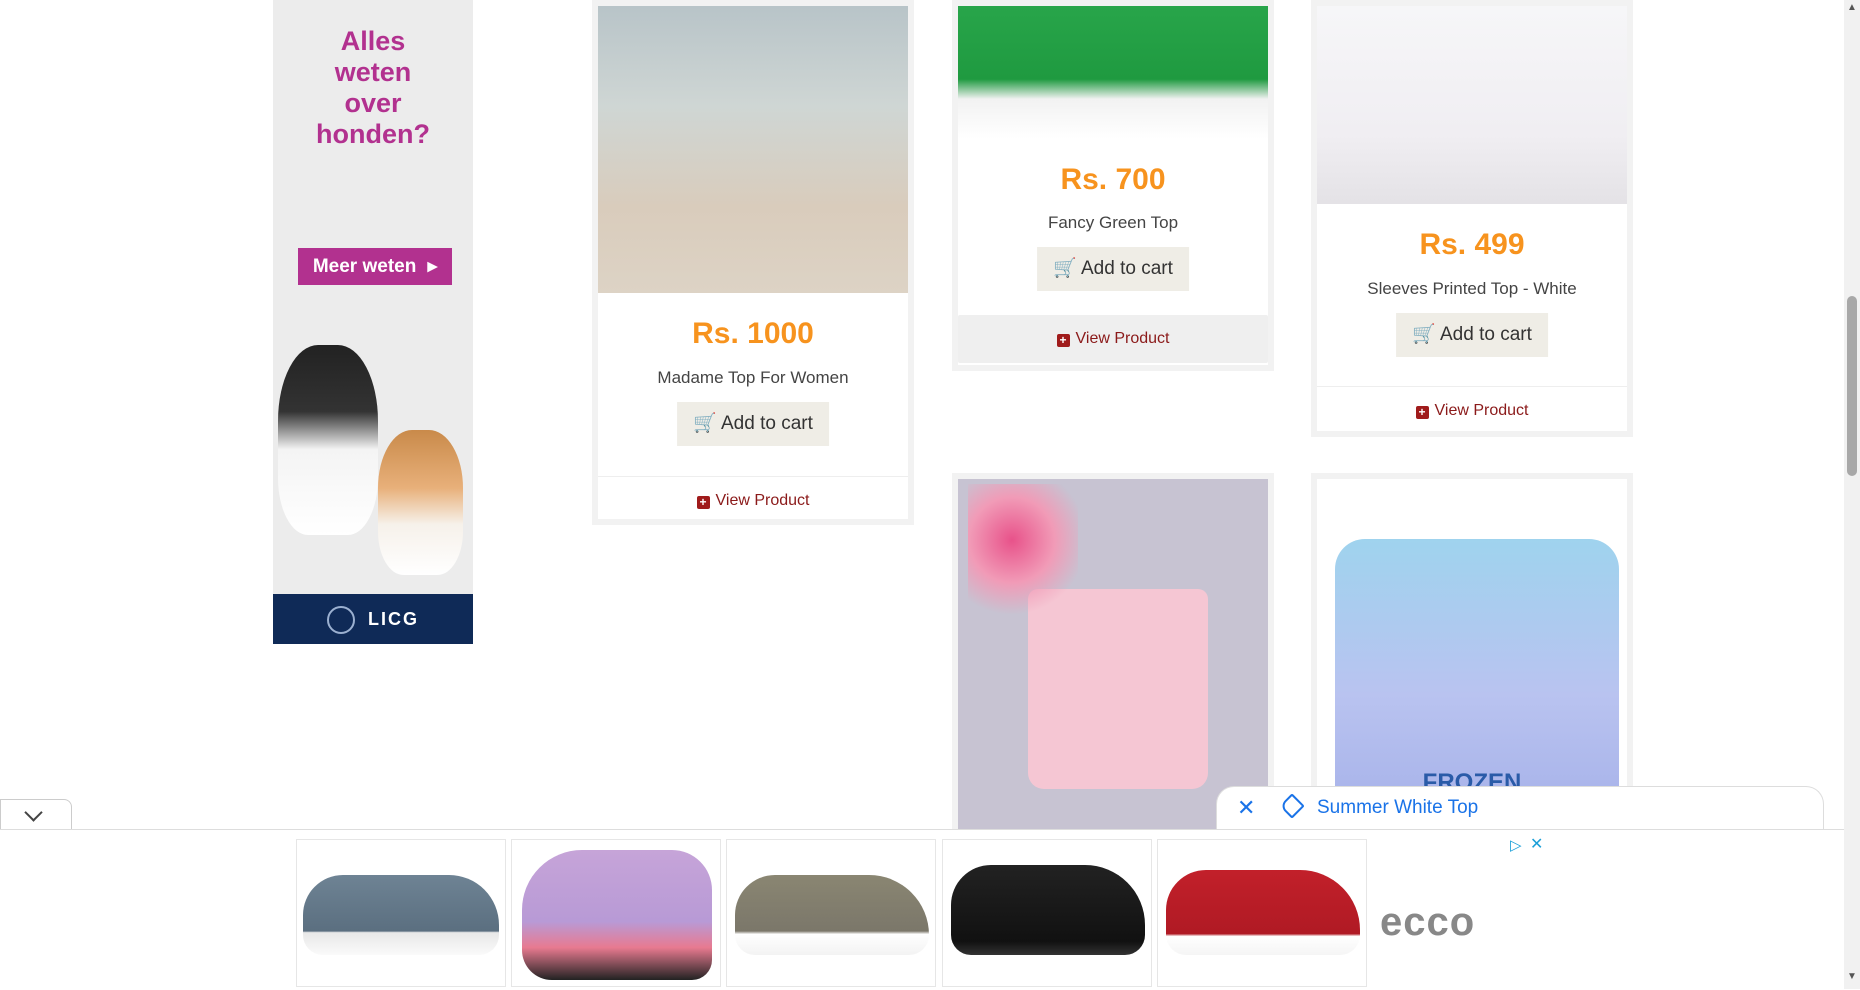 The height and width of the screenshot is (990, 1860). What do you see at coordinates (1292, 806) in the screenshot?
I see `tag-icon` at bounding box center [1292, 806].